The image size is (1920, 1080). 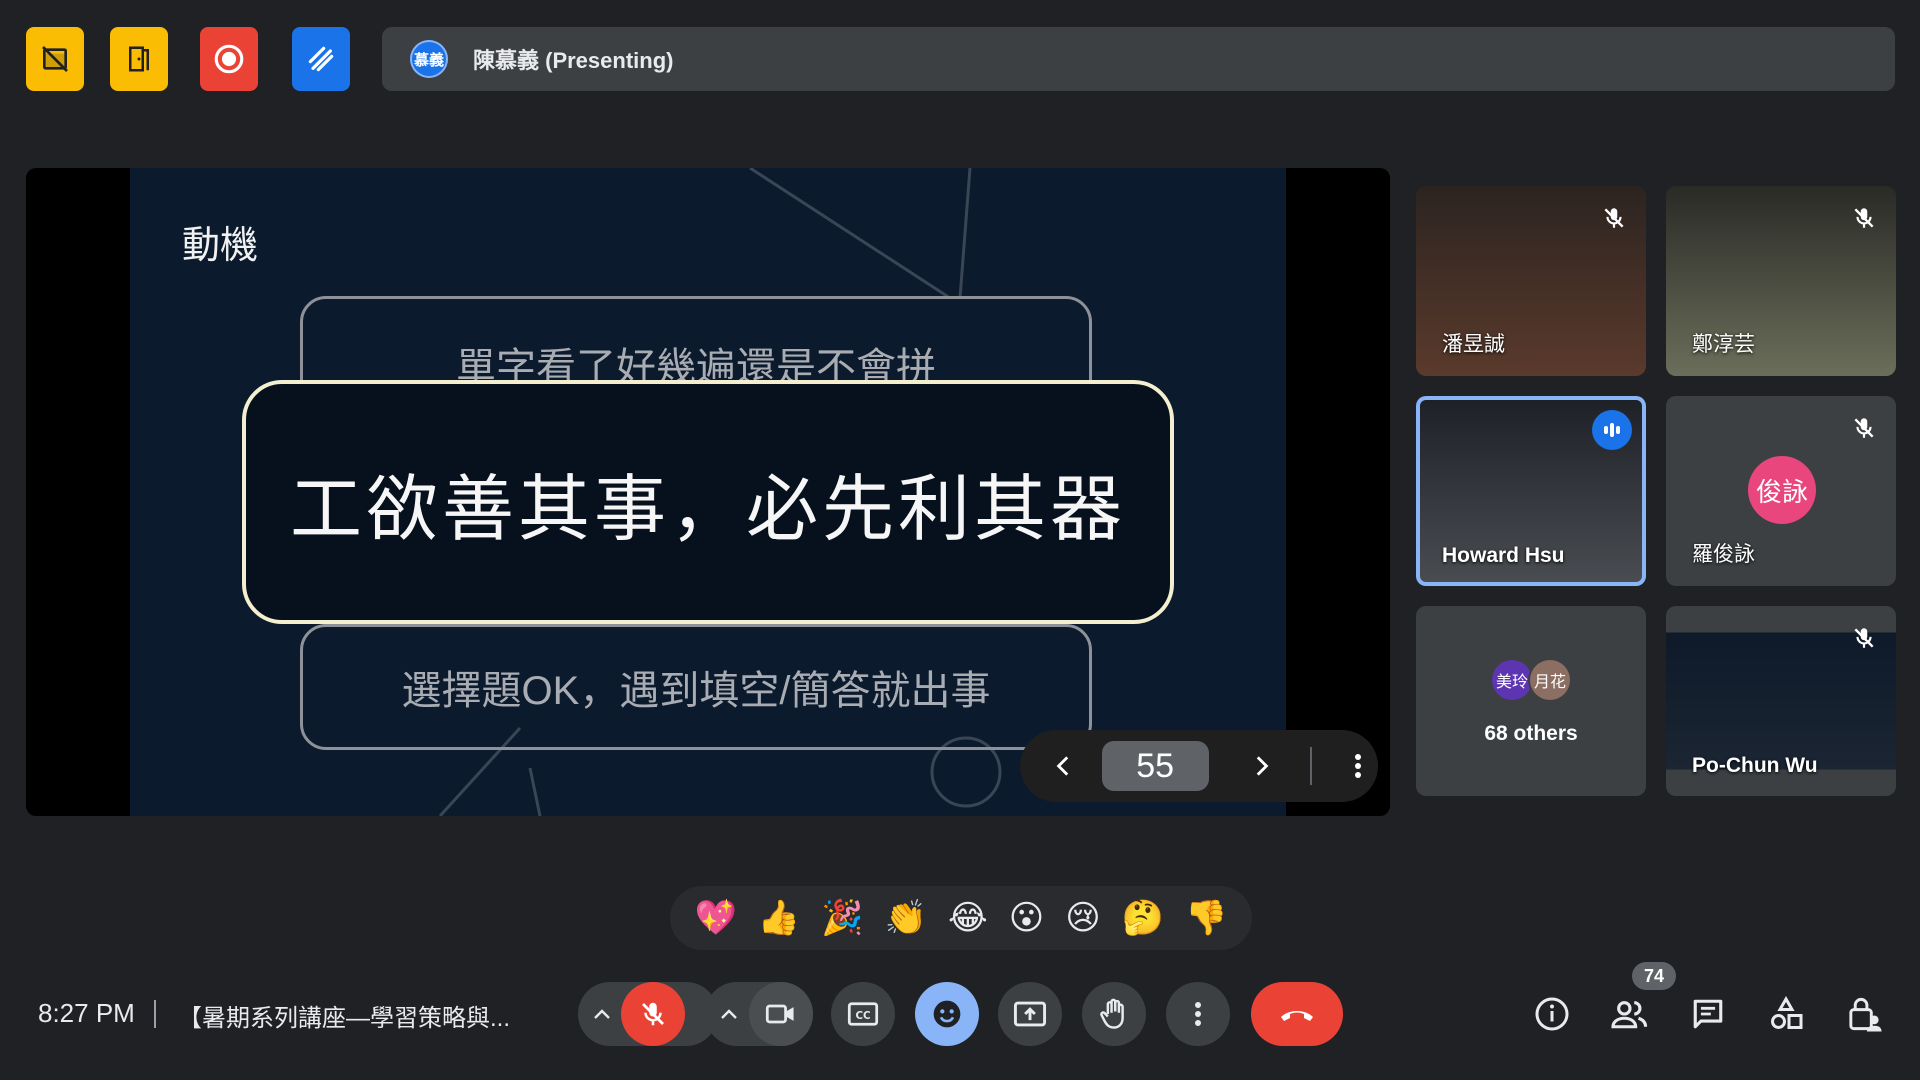 I want to click on slide-page-number: 55, so click(x=1155, y=766).